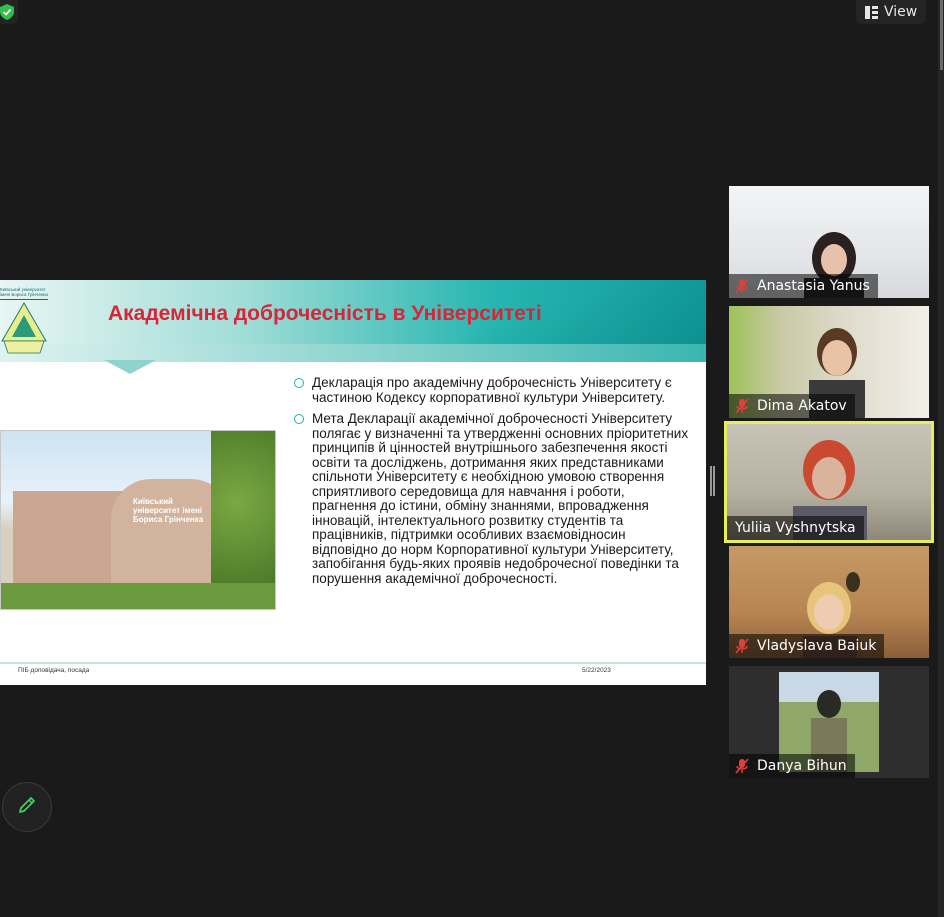 This screenshot has height=917, width=944. Describe the element at coordinates (817, 646) in the screenshot. I see `participant-name: Vladyslava Baiuk` at that location.